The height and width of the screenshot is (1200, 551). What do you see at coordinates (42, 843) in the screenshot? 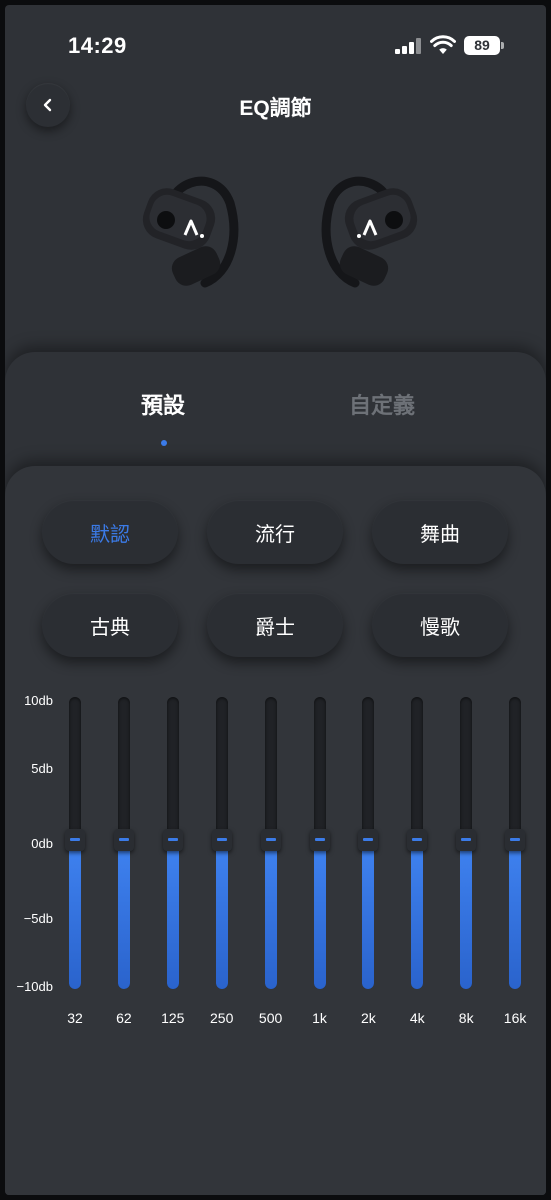
I see `db-label: 0db` at bounding box center [42, 843].